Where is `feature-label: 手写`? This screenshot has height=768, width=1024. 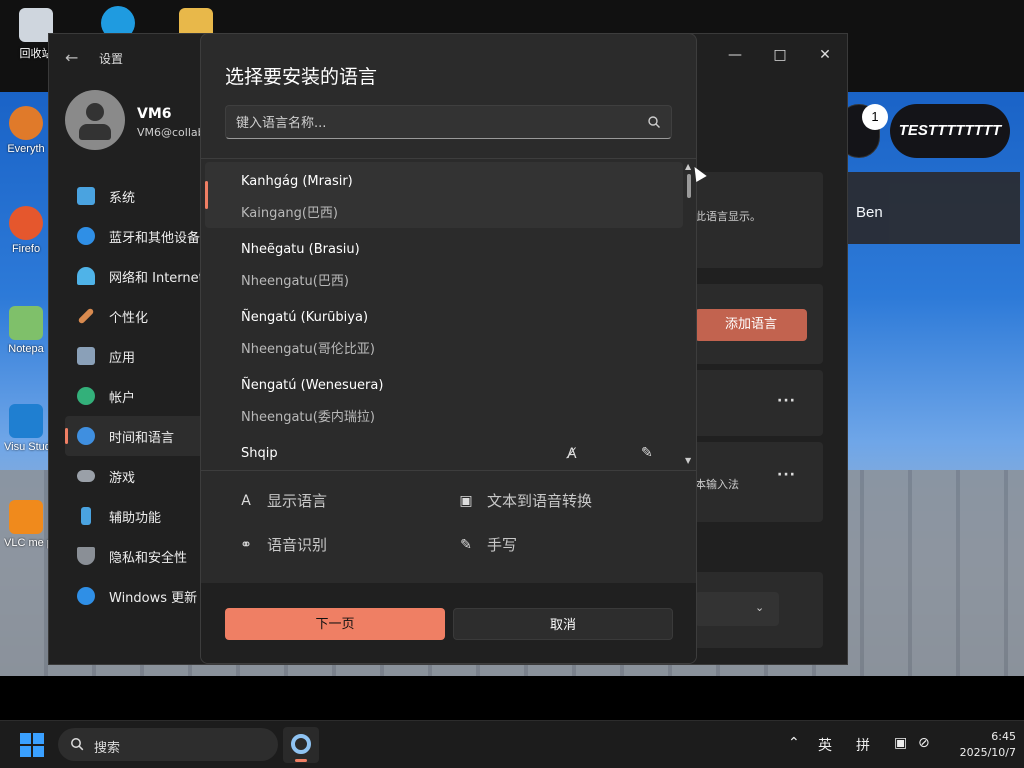
feature-label: 手写 is located at coordinates (502, 545).